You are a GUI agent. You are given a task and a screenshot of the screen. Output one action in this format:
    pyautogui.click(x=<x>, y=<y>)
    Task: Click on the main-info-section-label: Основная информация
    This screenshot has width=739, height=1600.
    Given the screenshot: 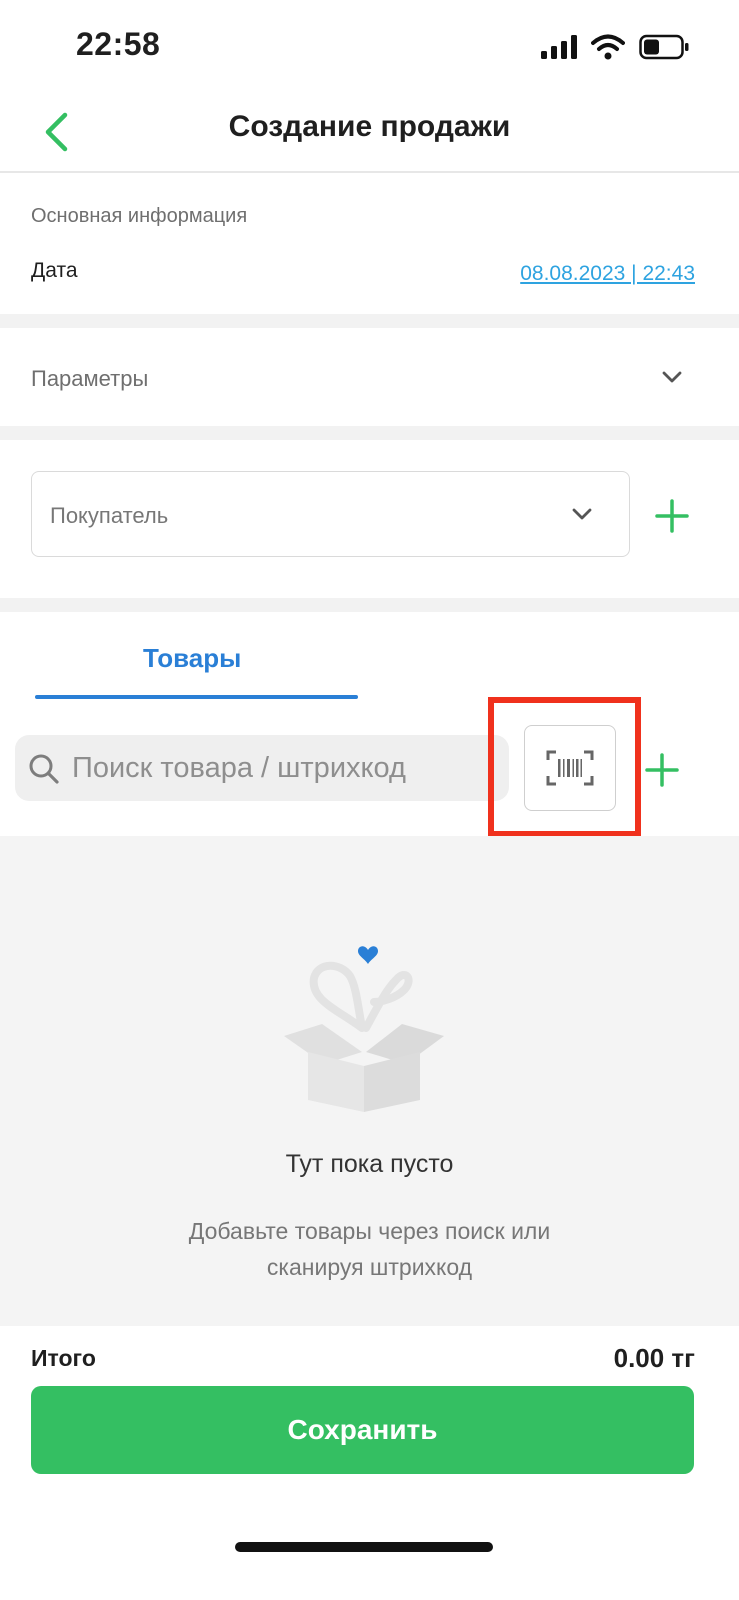 What is the action you would take?
    pyautogui.click(x=139, y=216)
    